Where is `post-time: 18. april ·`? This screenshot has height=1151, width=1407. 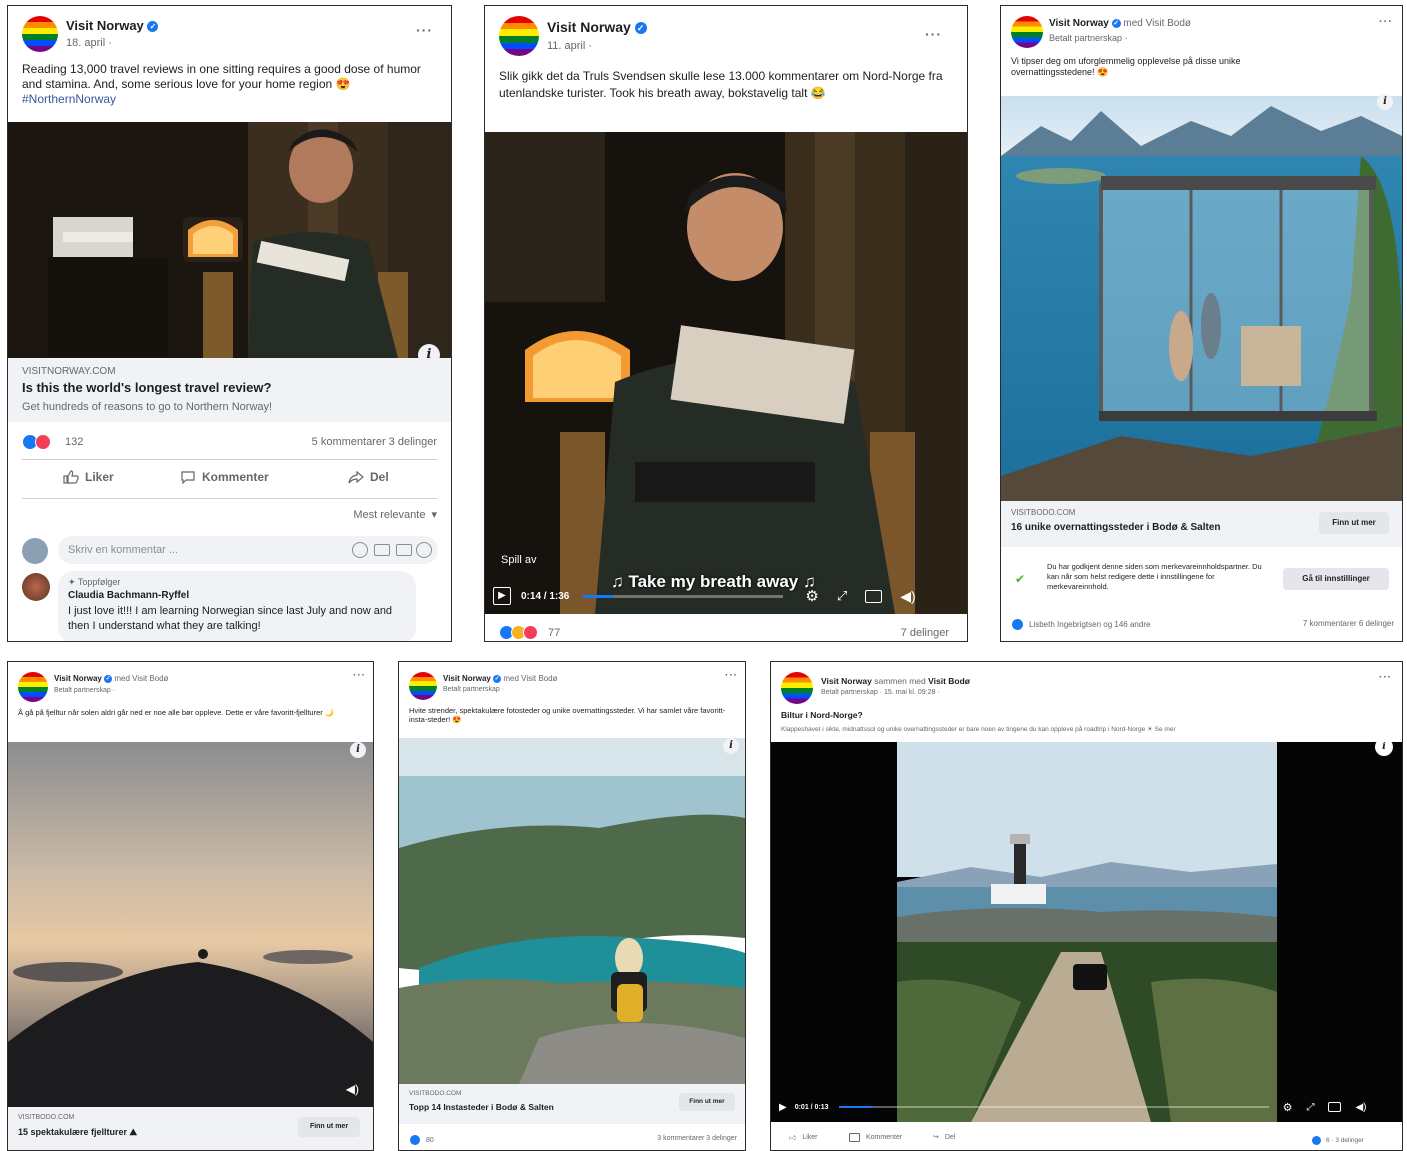 post-time: 18. april · is located at coordinates (89, 43).